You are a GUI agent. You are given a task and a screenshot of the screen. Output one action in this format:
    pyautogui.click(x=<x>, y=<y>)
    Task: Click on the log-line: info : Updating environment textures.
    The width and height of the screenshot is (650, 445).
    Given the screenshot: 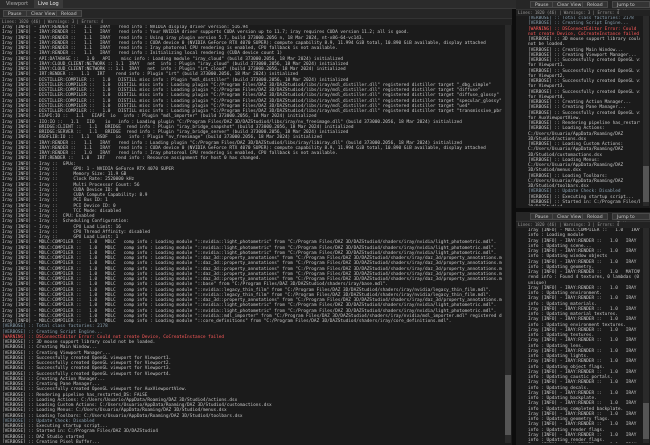 What is the action you would take?
    pyautogui.click(x=577, y=325)
    